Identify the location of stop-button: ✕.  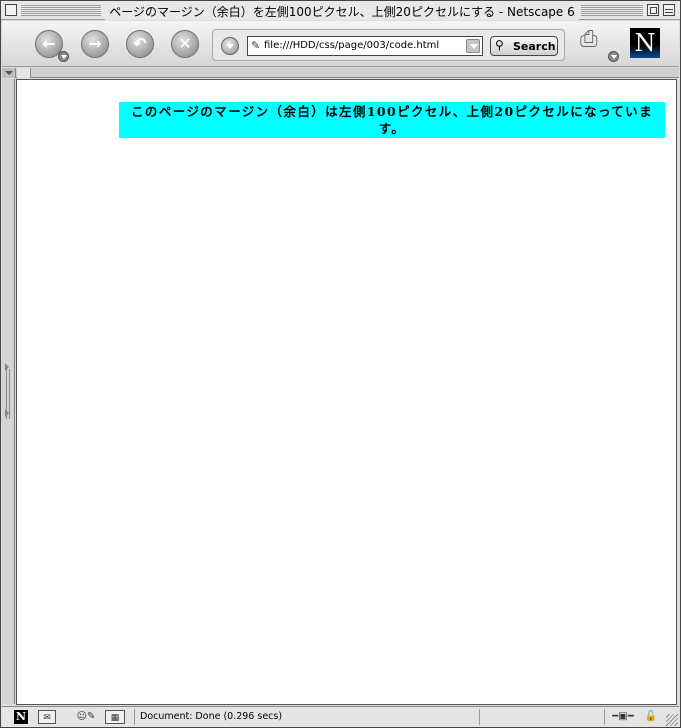
(185, 44).